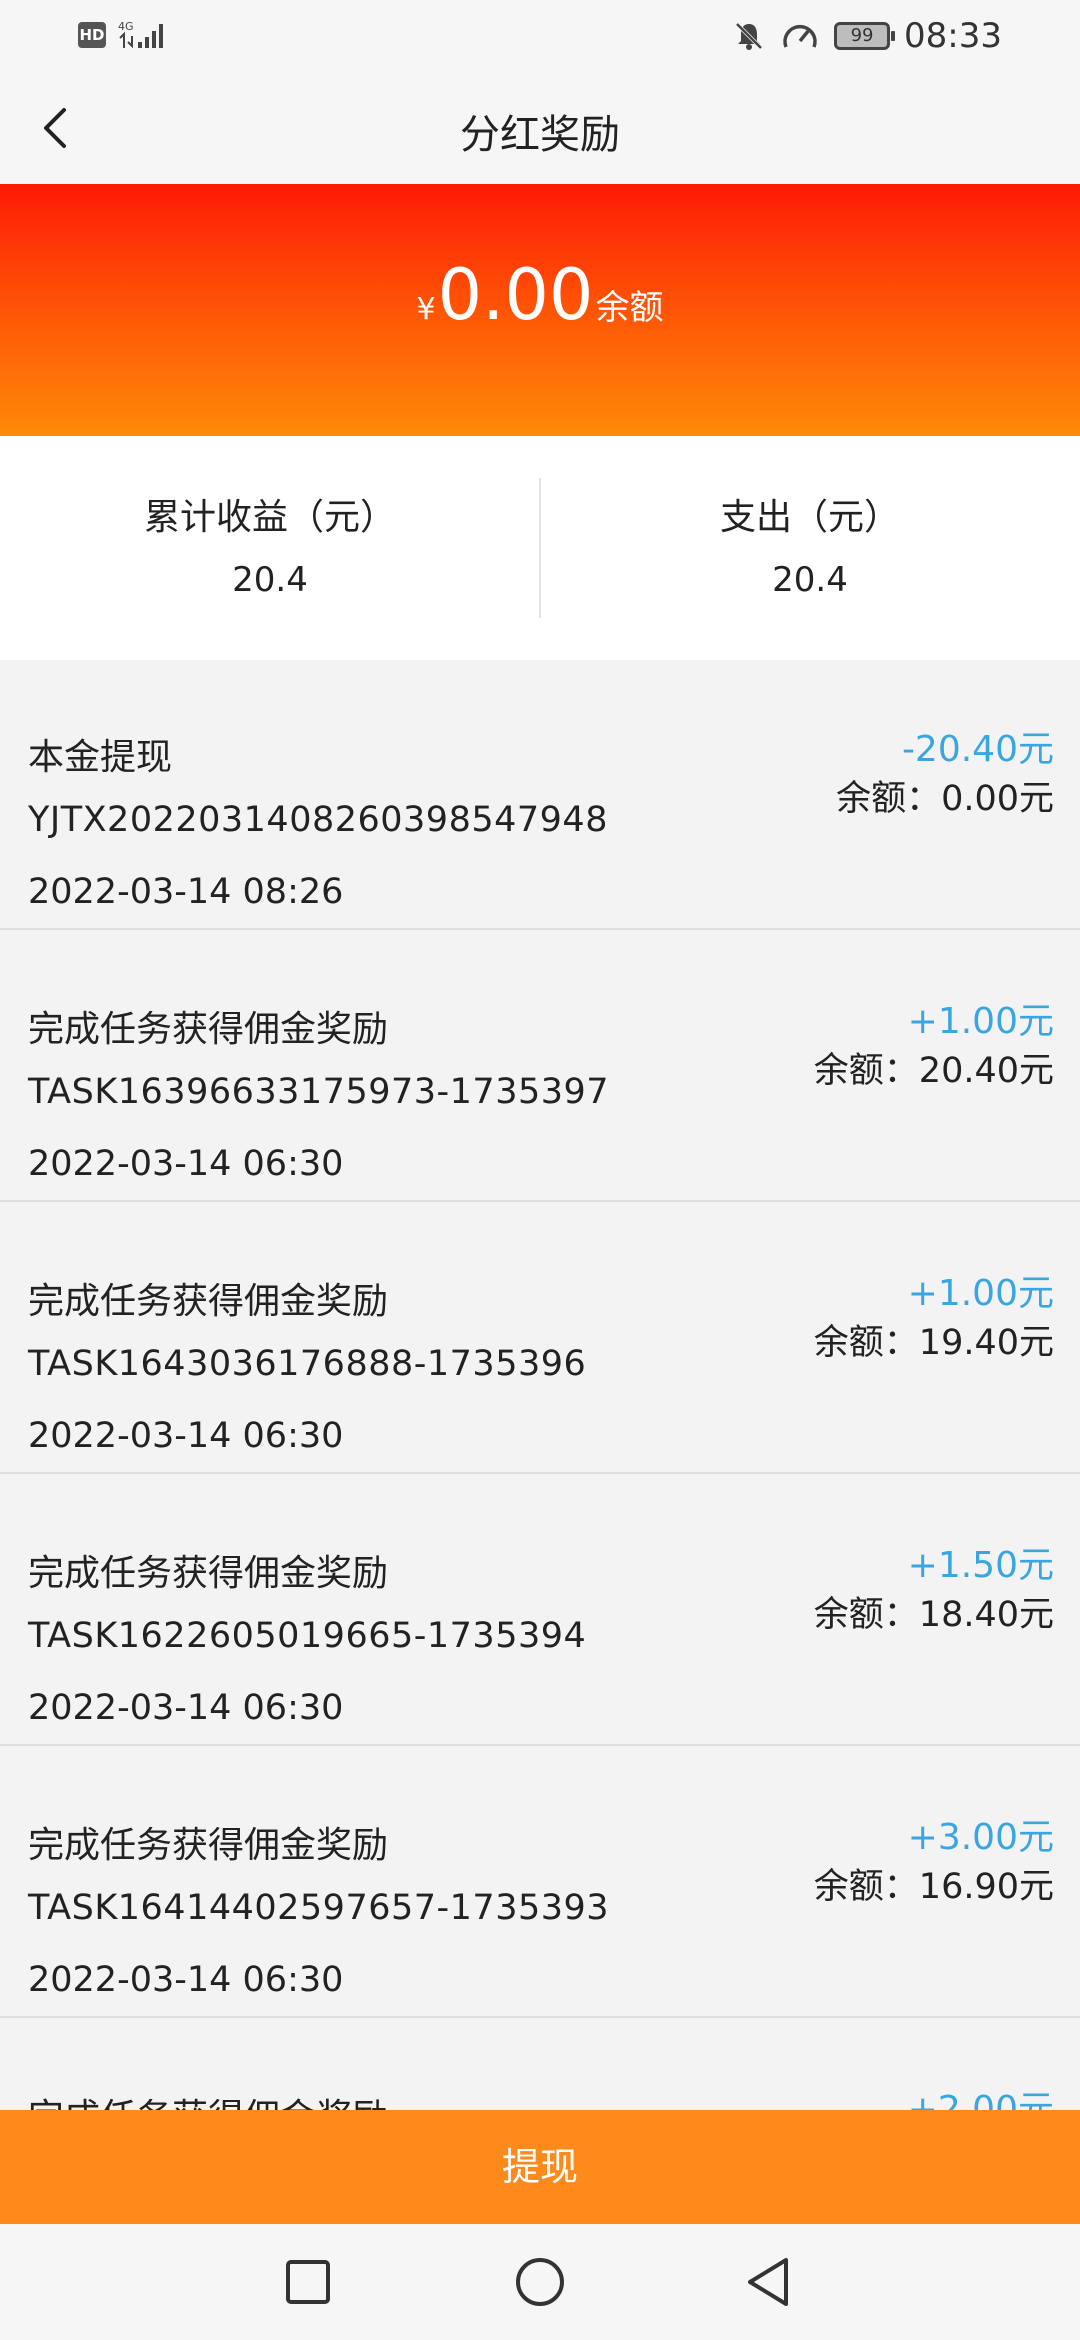 This screenshot has width=1080, height=2340. I want to click on status-time: 08:33, so click(953, 36).